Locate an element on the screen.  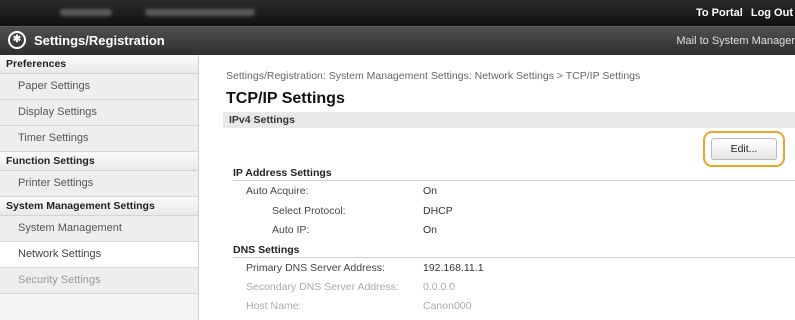
top-bar: To Portal Log Out is located at coordinates (397, 13).